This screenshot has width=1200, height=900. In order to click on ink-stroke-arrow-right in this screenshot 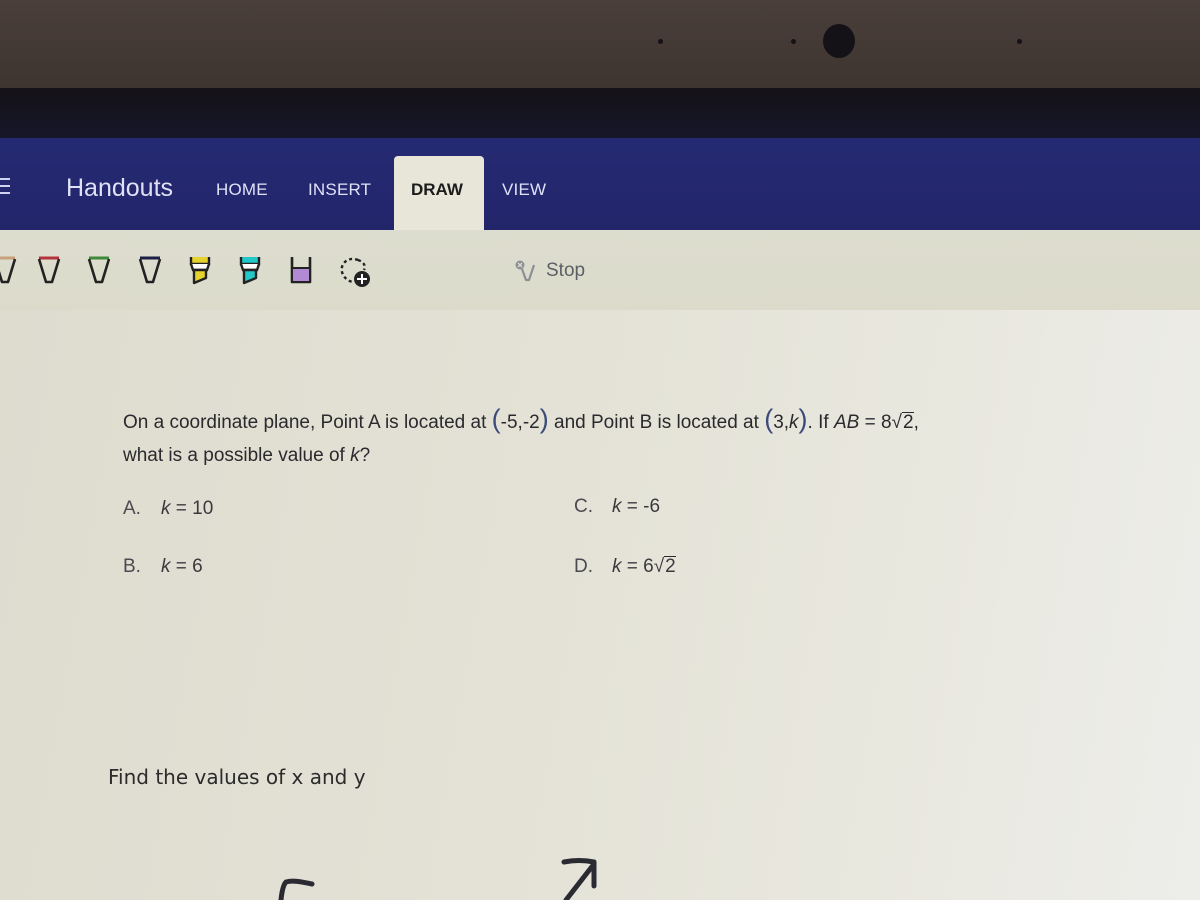, I will do `click(579, 879)`.